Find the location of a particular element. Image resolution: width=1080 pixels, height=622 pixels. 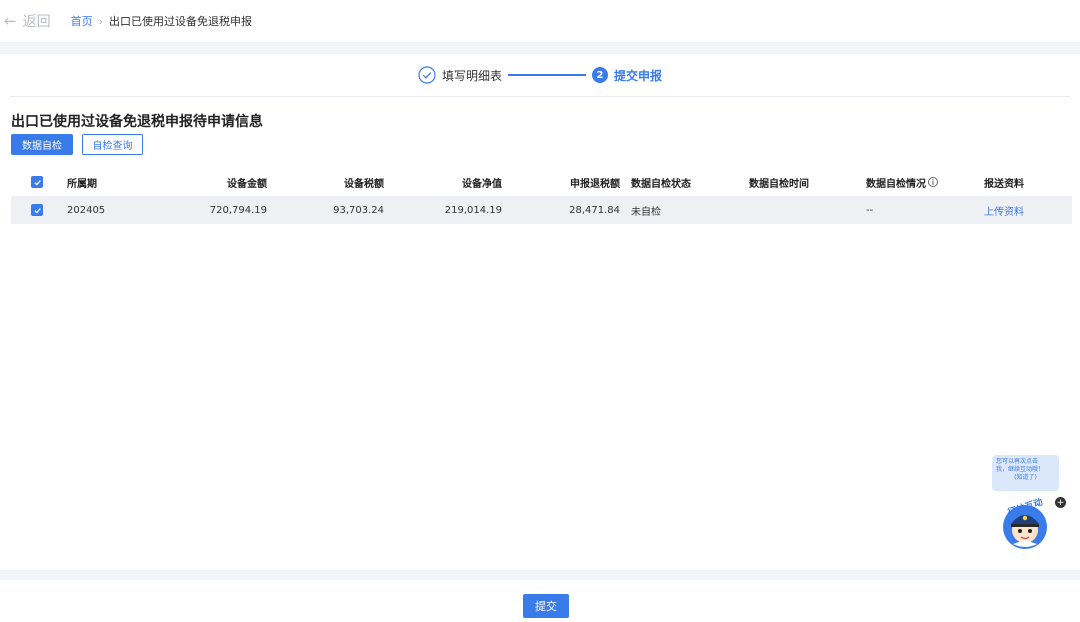

assistant-tooltip-line-1: 您可以再次点击 is located at coordinates (1017, 461).